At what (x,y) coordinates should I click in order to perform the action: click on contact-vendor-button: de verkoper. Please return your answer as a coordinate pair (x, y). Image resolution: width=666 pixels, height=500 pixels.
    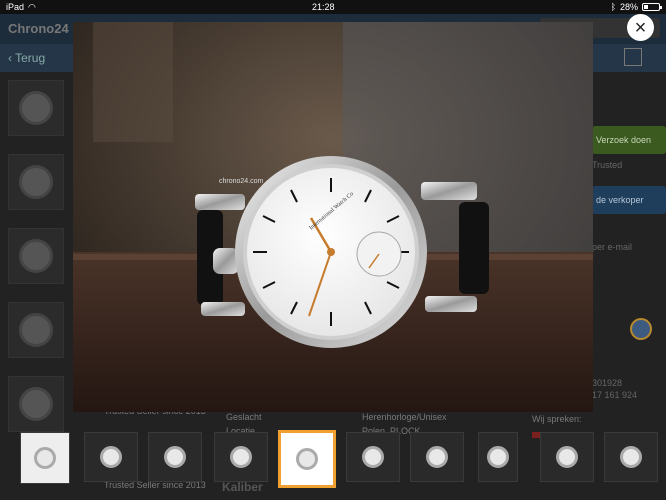
    Looking at the image, I should click on (629, 200).